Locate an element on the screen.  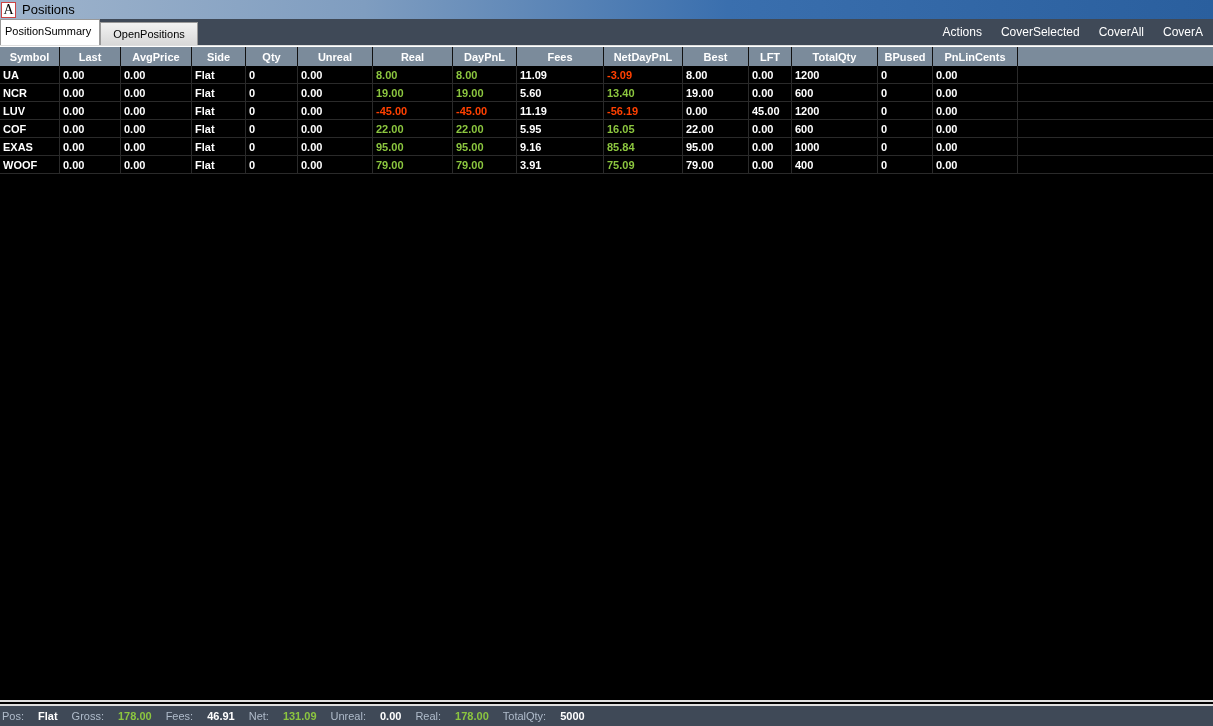
tab: OpenPositions is located at coordinates (149, 33).